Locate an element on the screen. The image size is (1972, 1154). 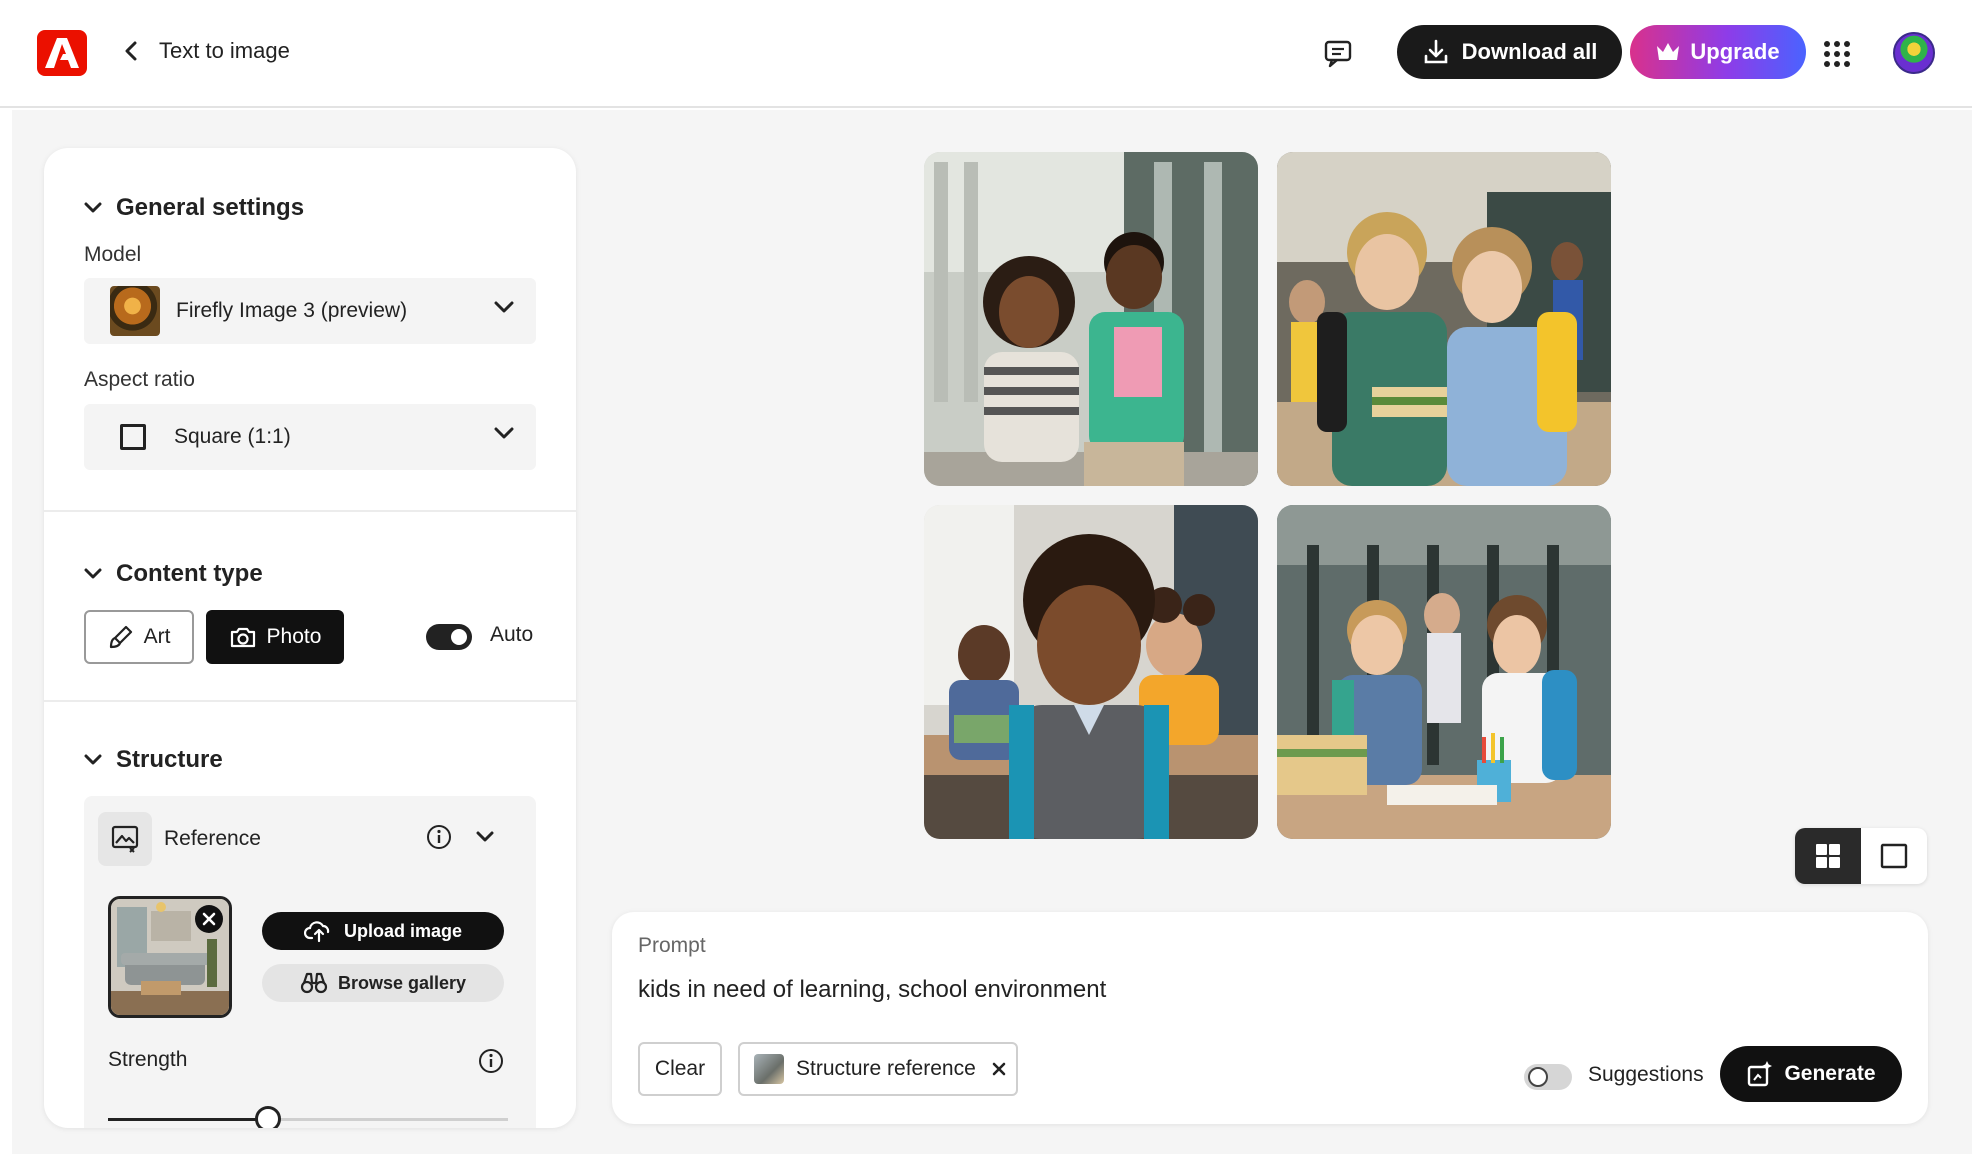
clear-button: Clear is located at coordinates (680, 1069).